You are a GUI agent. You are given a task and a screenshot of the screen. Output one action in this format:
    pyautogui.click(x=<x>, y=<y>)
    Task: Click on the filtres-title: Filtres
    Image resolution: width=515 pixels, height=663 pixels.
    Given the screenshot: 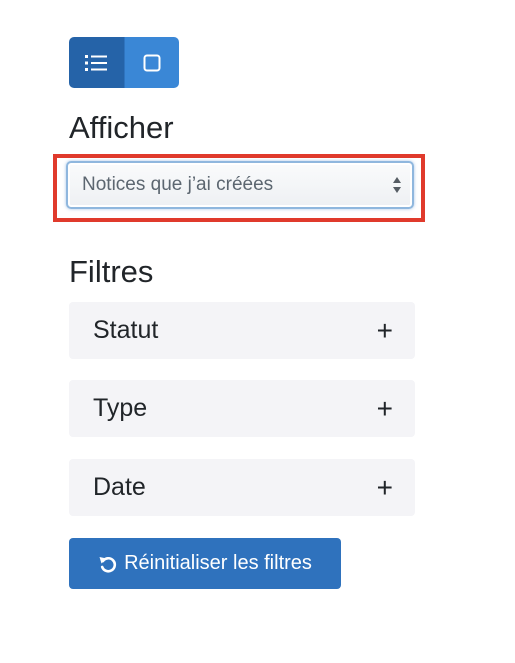 What is the action you would take?
    pyautogui.click(x=111, y=271)
    